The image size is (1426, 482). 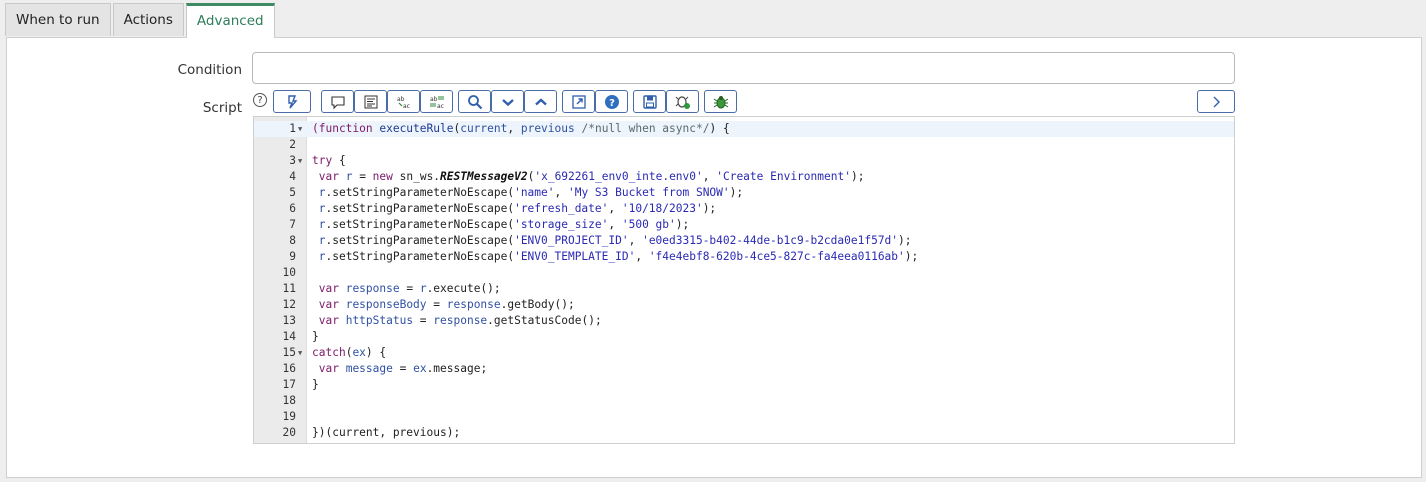 What do you see at coordinates (744, 353) in the screenshot?
I see `code-line: 15 ▼ catch(ex) {` at bounding box center [744, 353].